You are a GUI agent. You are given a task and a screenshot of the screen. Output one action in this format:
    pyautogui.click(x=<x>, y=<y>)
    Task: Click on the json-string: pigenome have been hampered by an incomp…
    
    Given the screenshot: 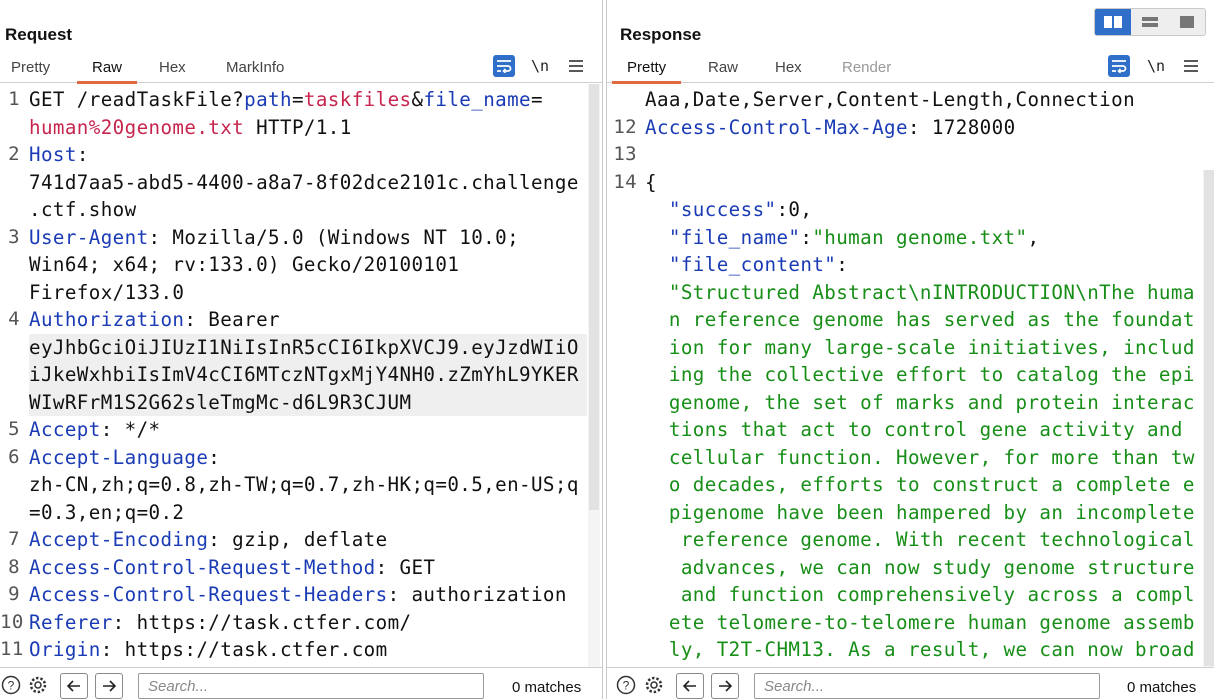 What is the action you would take?
    pyautogui.click(x=920, y=512)
    